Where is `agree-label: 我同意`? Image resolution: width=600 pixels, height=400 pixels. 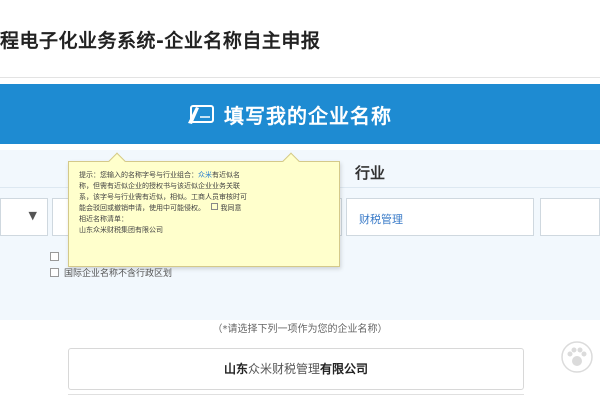 agree-label: 我同意 is located at coordinates (231, 208).